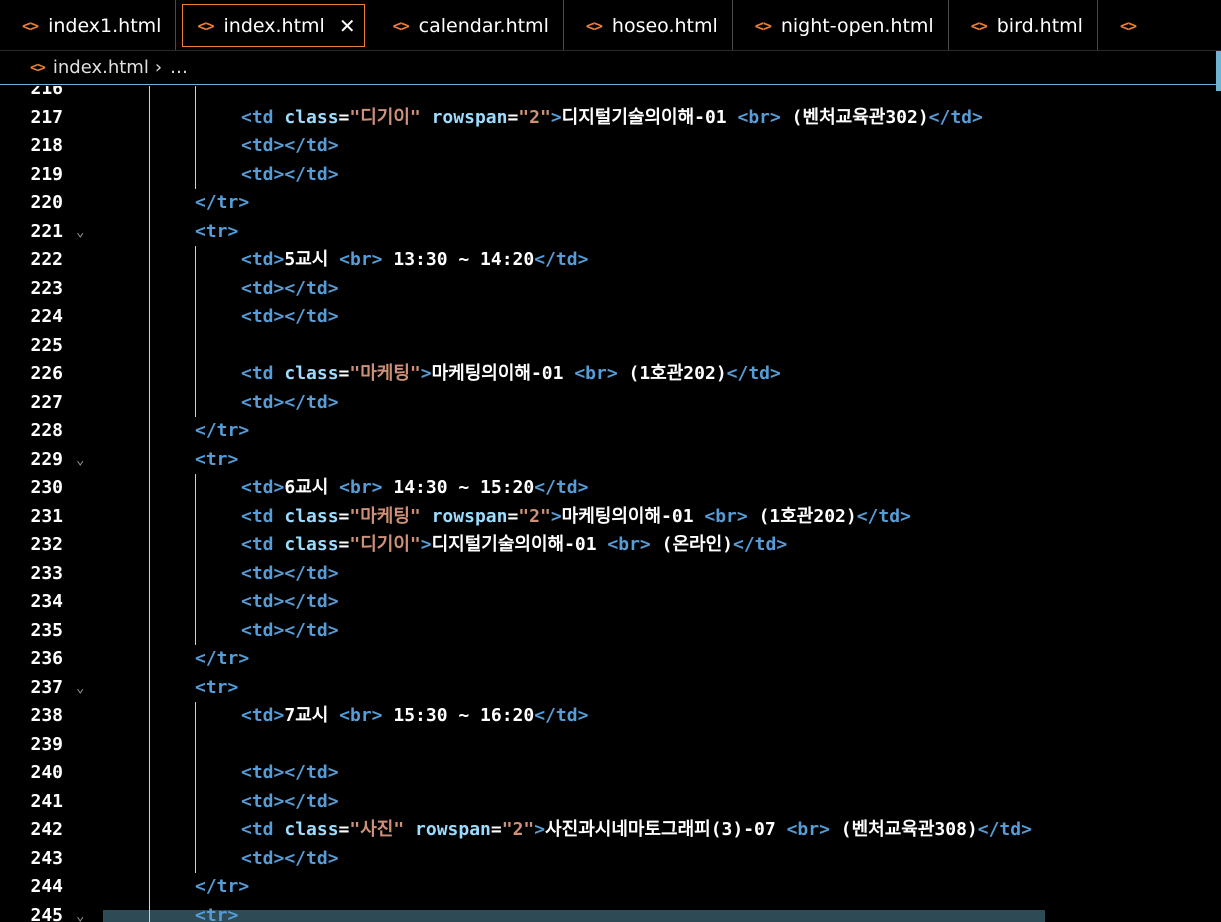 The width and height of the screenshot is (1221, 922). I want to click on code-line: 239, so click(610, 745).